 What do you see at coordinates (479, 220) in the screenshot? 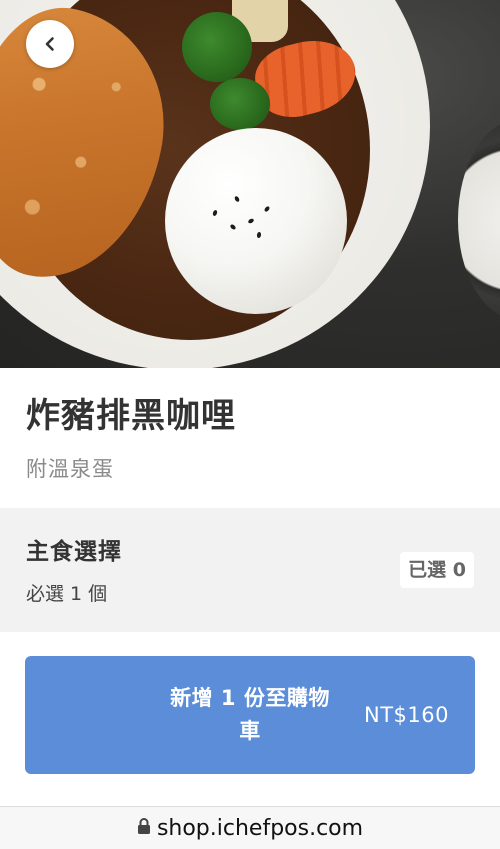
I see `side-plate` at bounding box center [479, 220].